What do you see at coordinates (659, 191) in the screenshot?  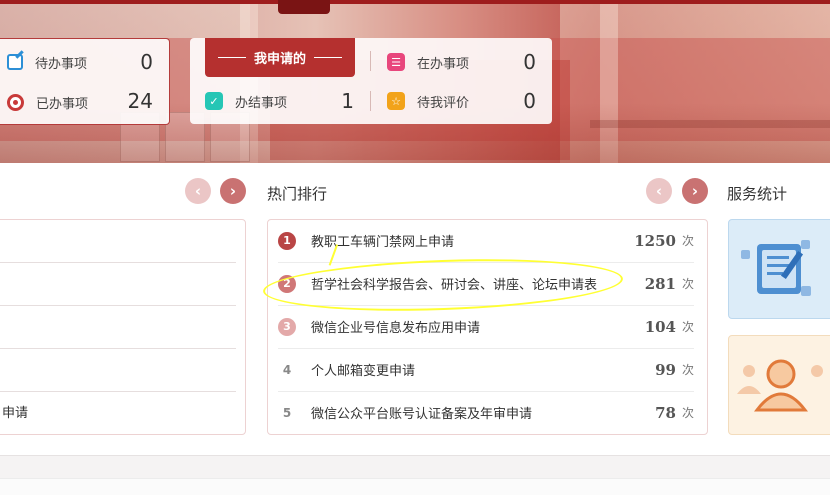 I see `ranking-prev-button: ‹` at bounding box center [659, 191].